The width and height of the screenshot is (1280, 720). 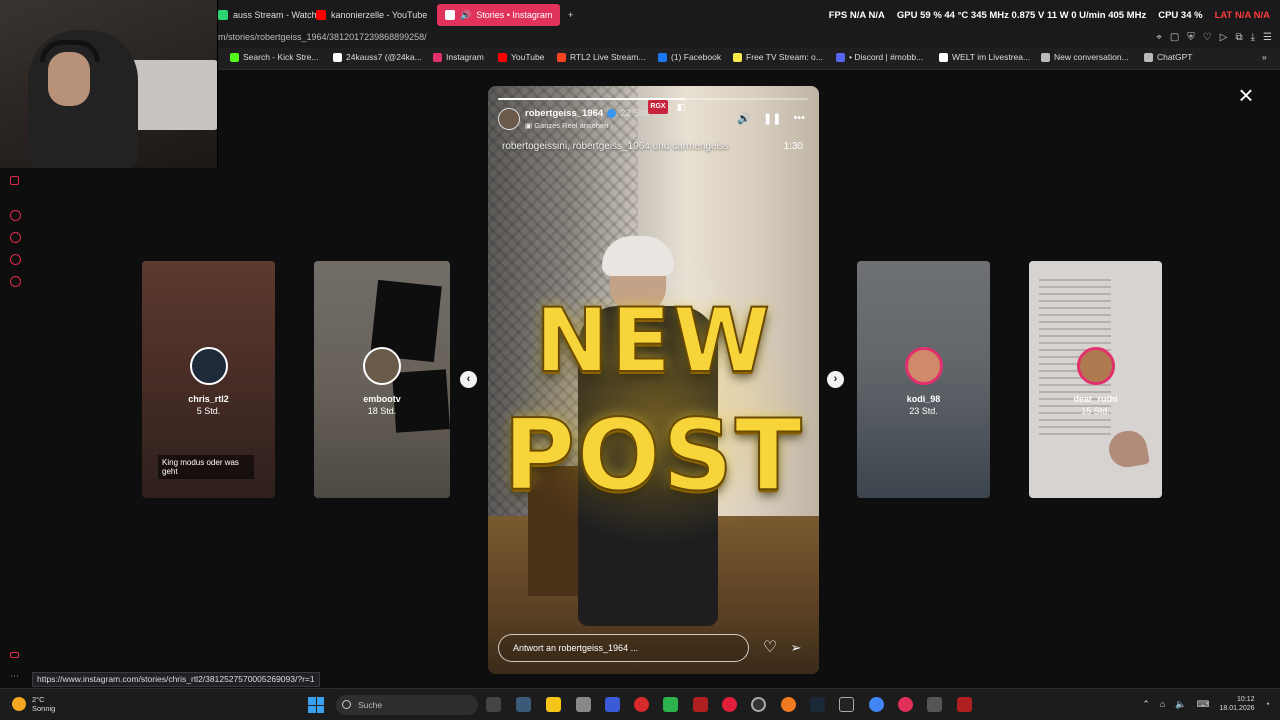 What do you see at coordinates (796, 648) in the screenshot?
I see `share-send-icon: ➢` at bounding box center [796, 648].